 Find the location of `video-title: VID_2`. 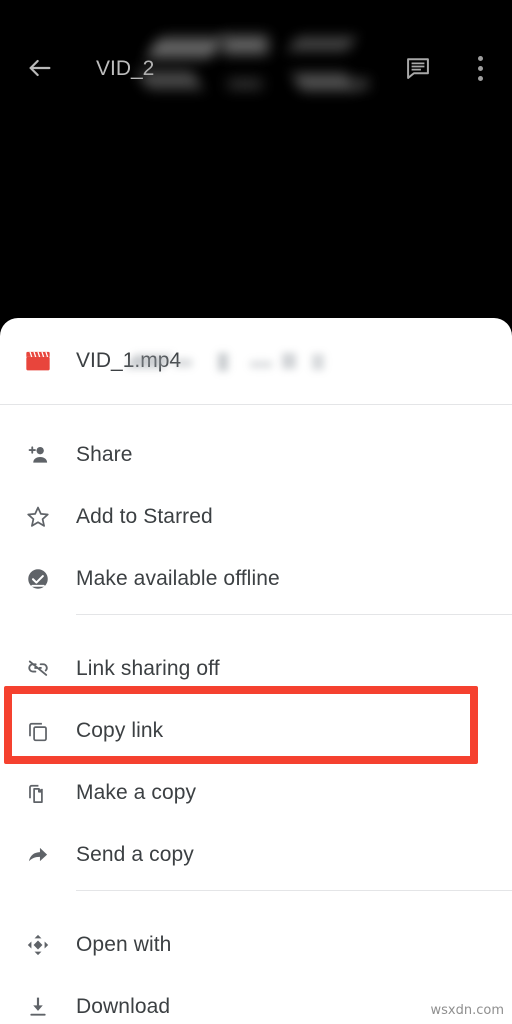

video-title: VID_2 is located at coordinates (125, 68).